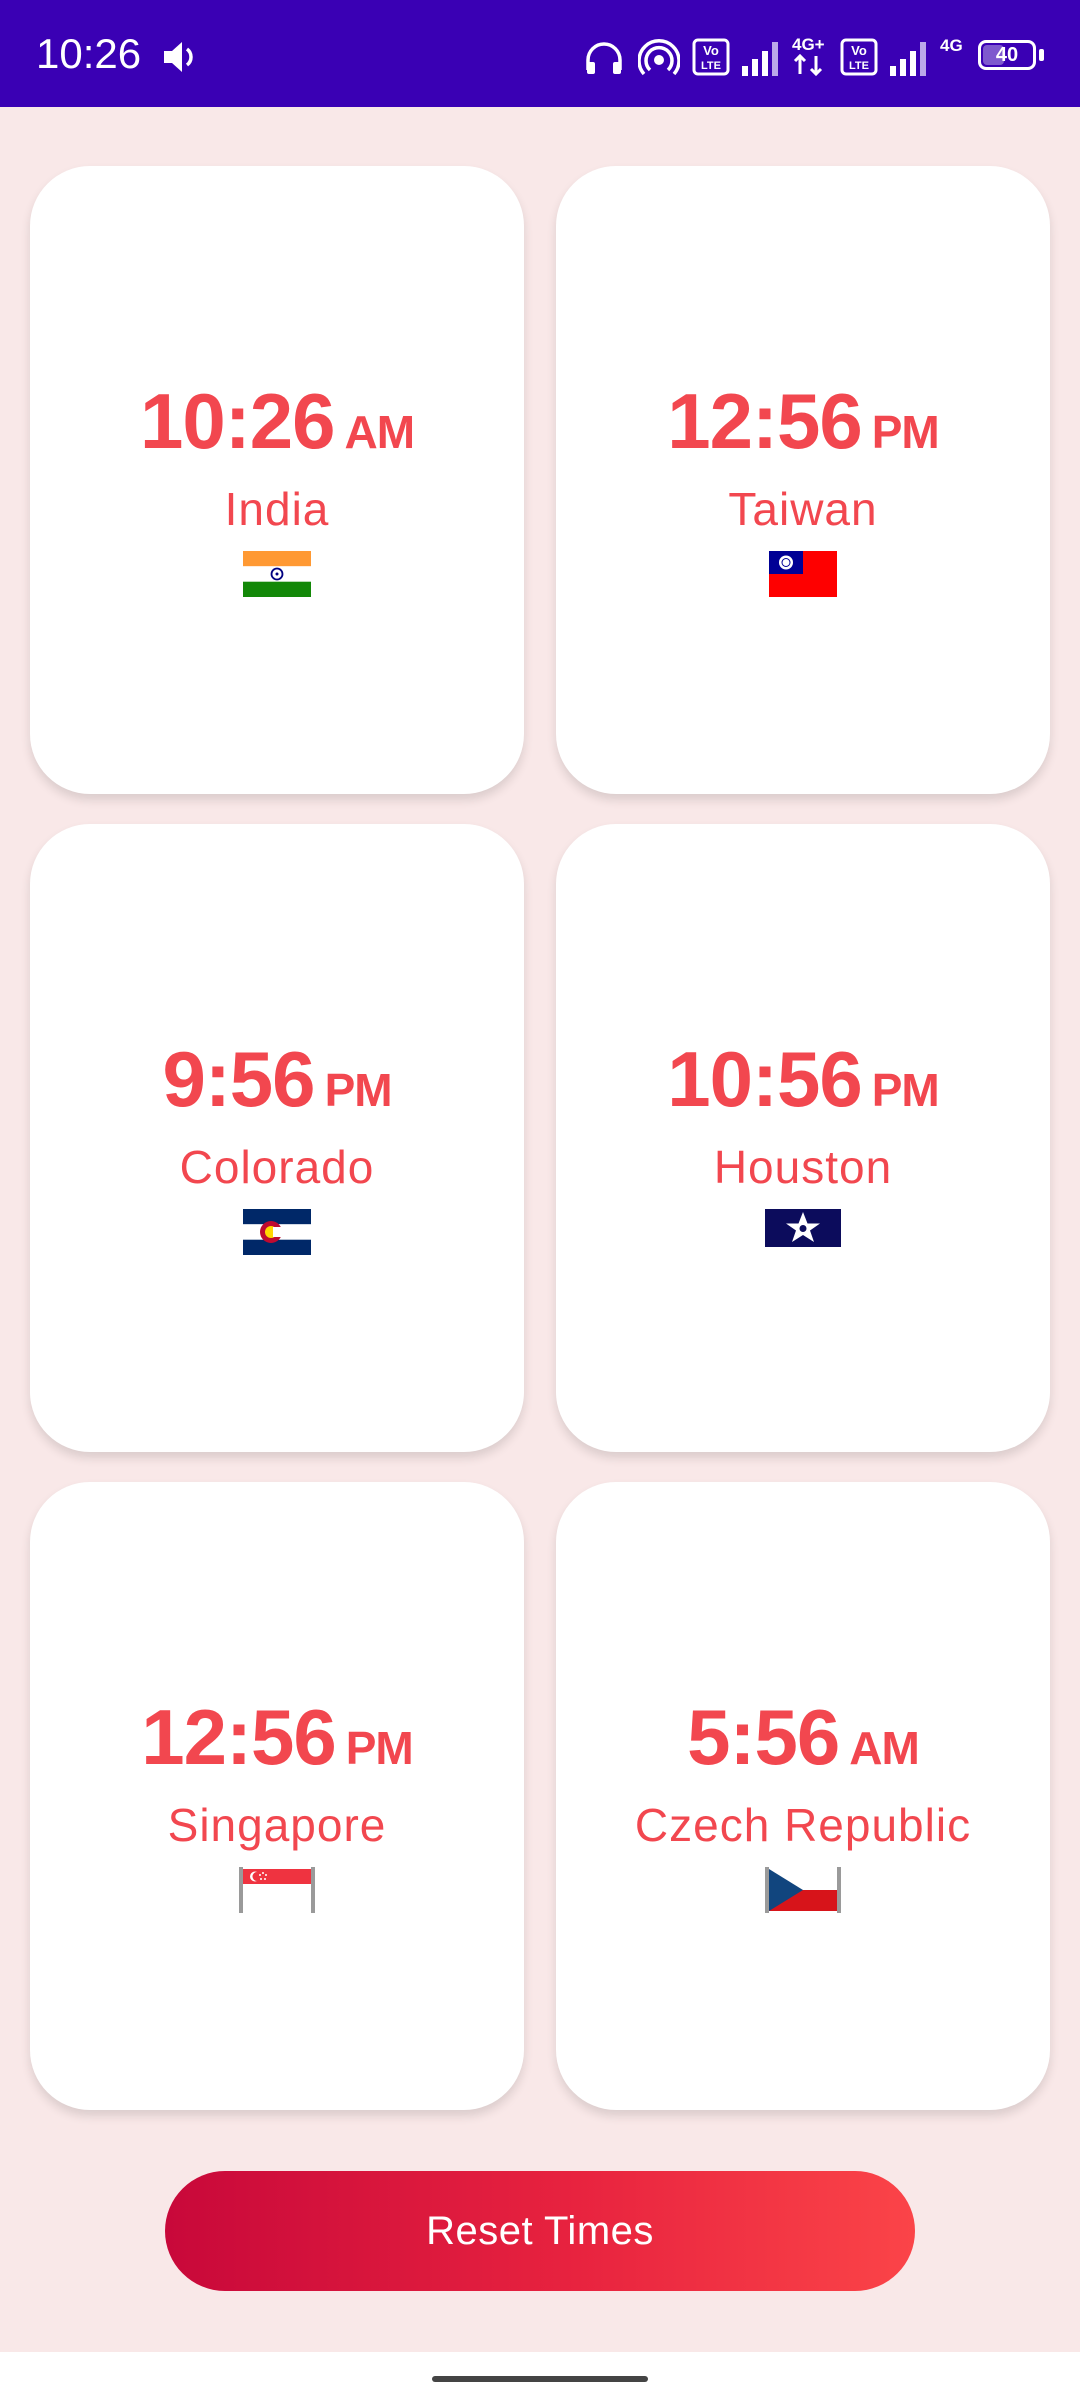 This screenshot has width=1080, height=2400. I want to click on card-time-value: 5:56, so click(763, 1737).